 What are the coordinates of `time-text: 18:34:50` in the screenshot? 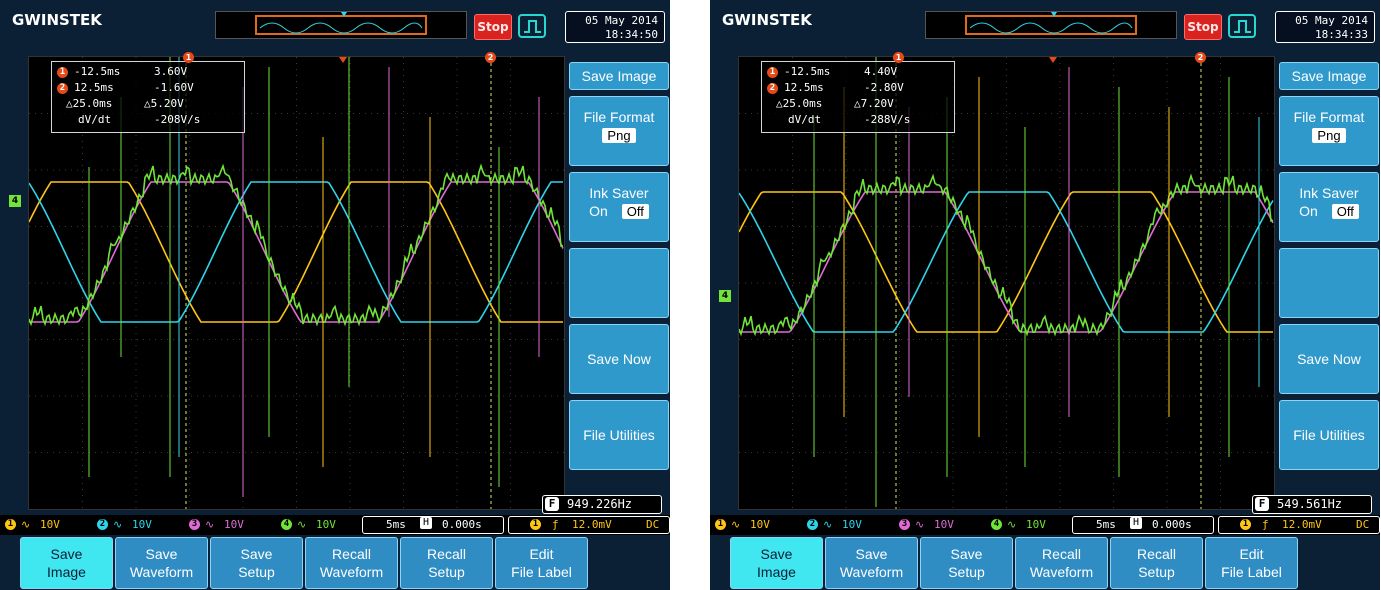 It's located at (631, 34).